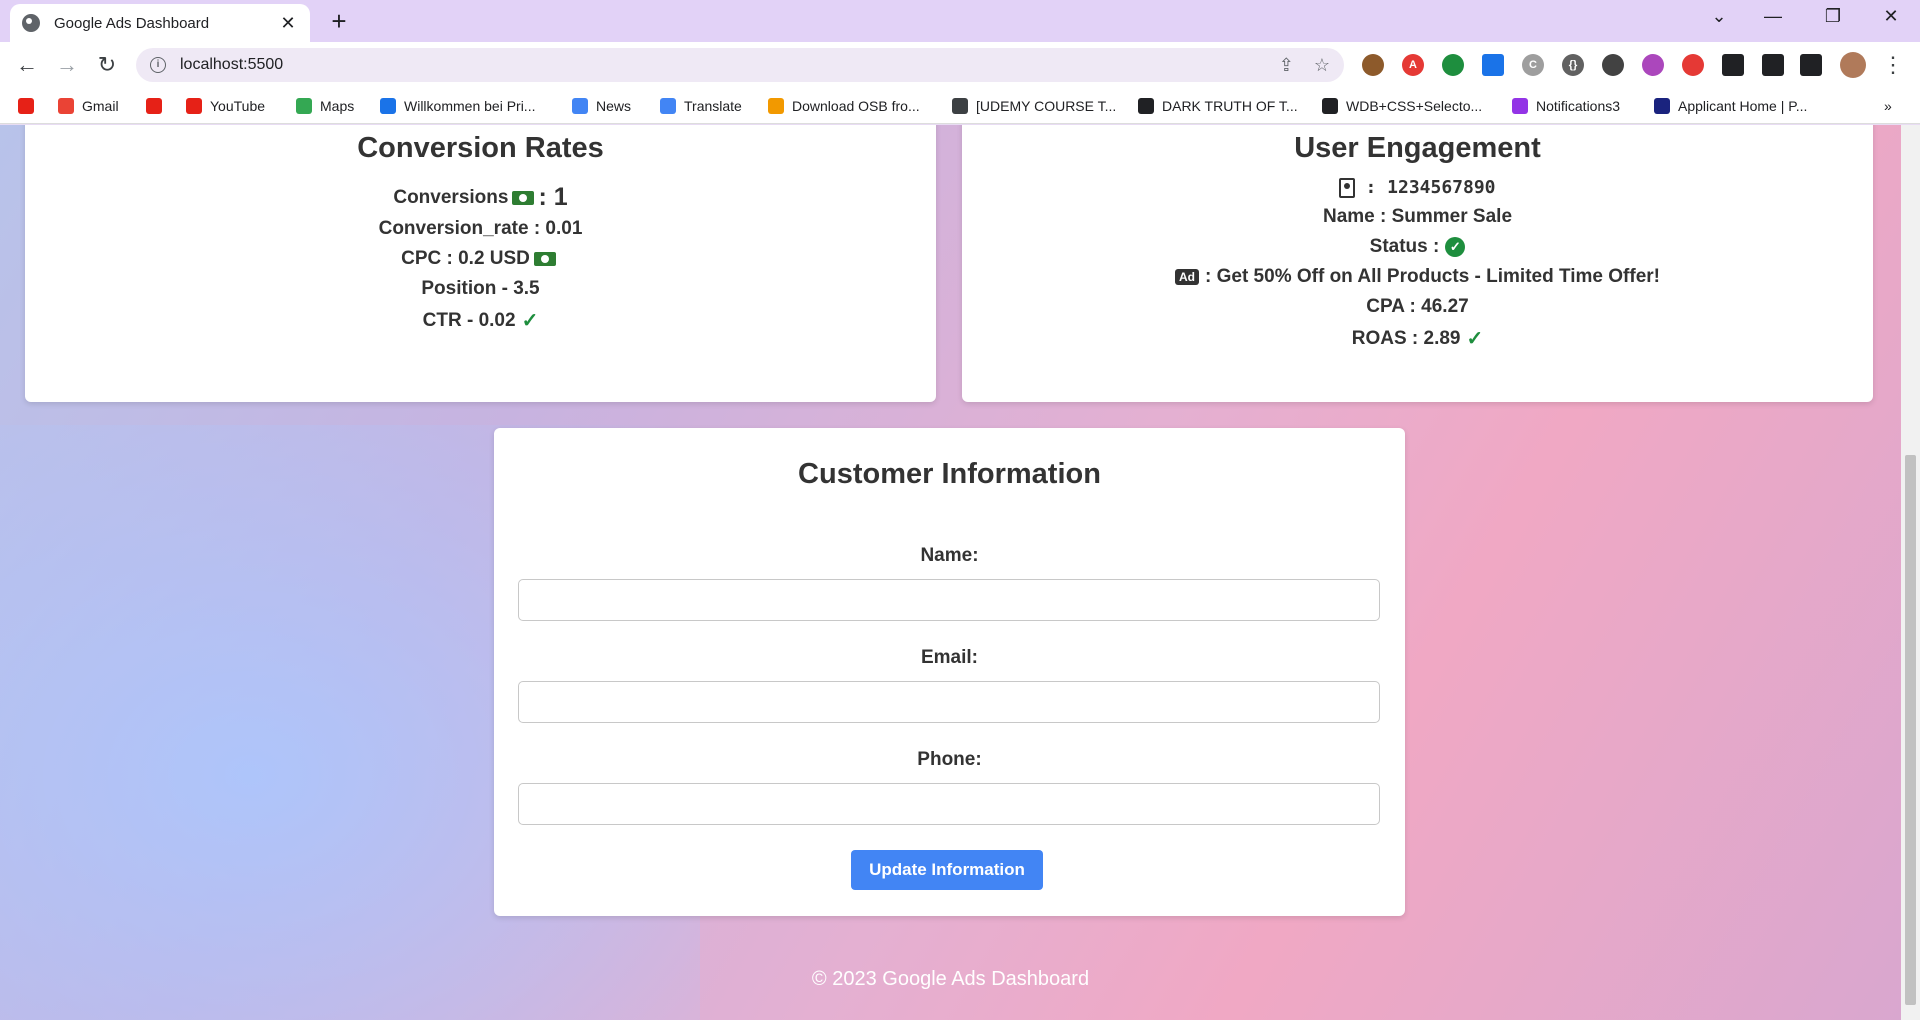  Describe the element at coordinates (614, 106) in the screenshot. I see `bookmark-label: News` at that location.